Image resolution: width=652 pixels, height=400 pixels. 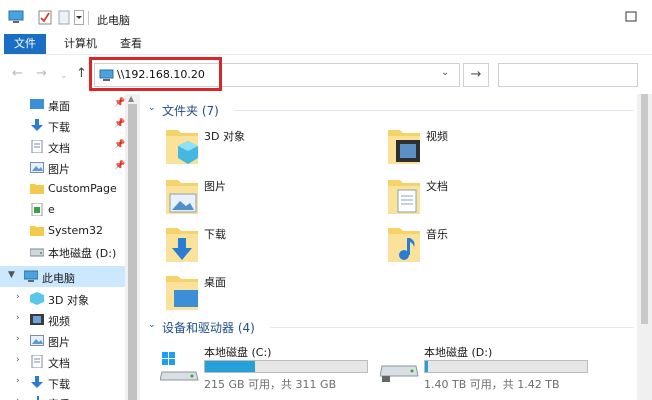 I want to click on nav-item-custompage: CustomPage, so click(x=62, y=188).